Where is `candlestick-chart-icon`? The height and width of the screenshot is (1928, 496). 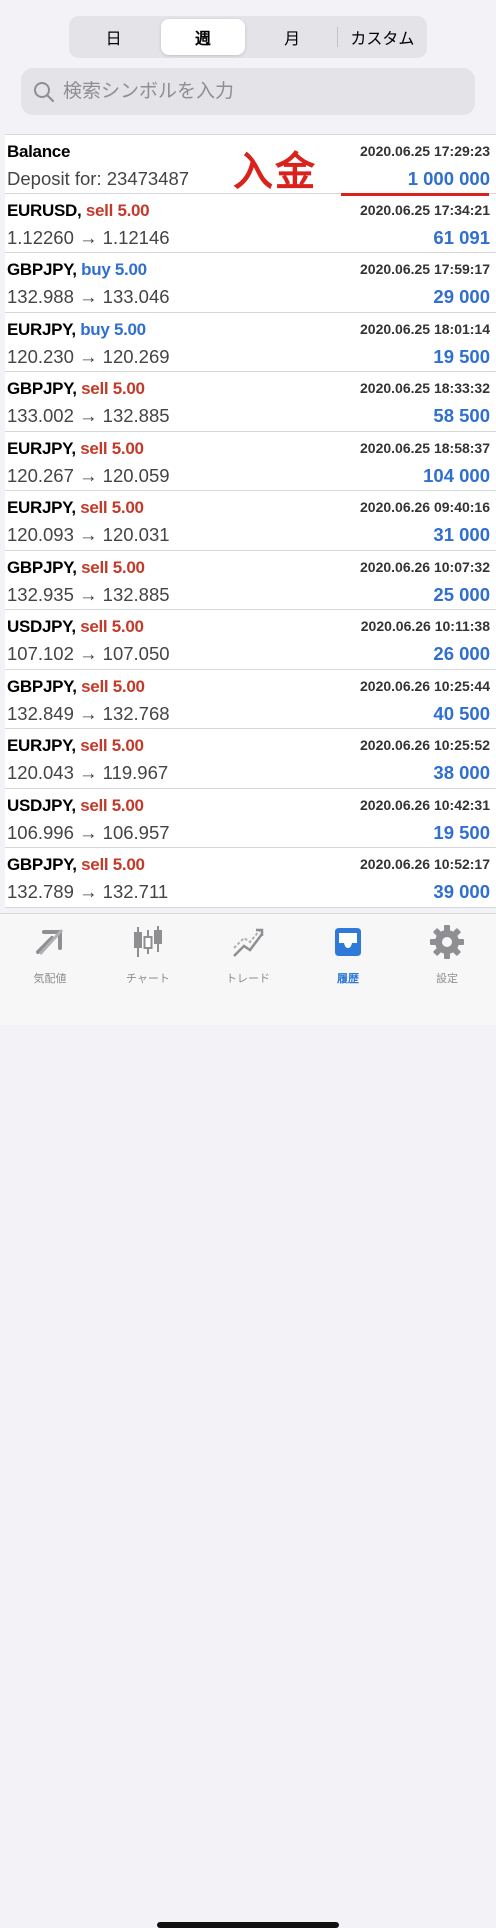
candlestick-chart-icon is located at coordinates (148, 941).